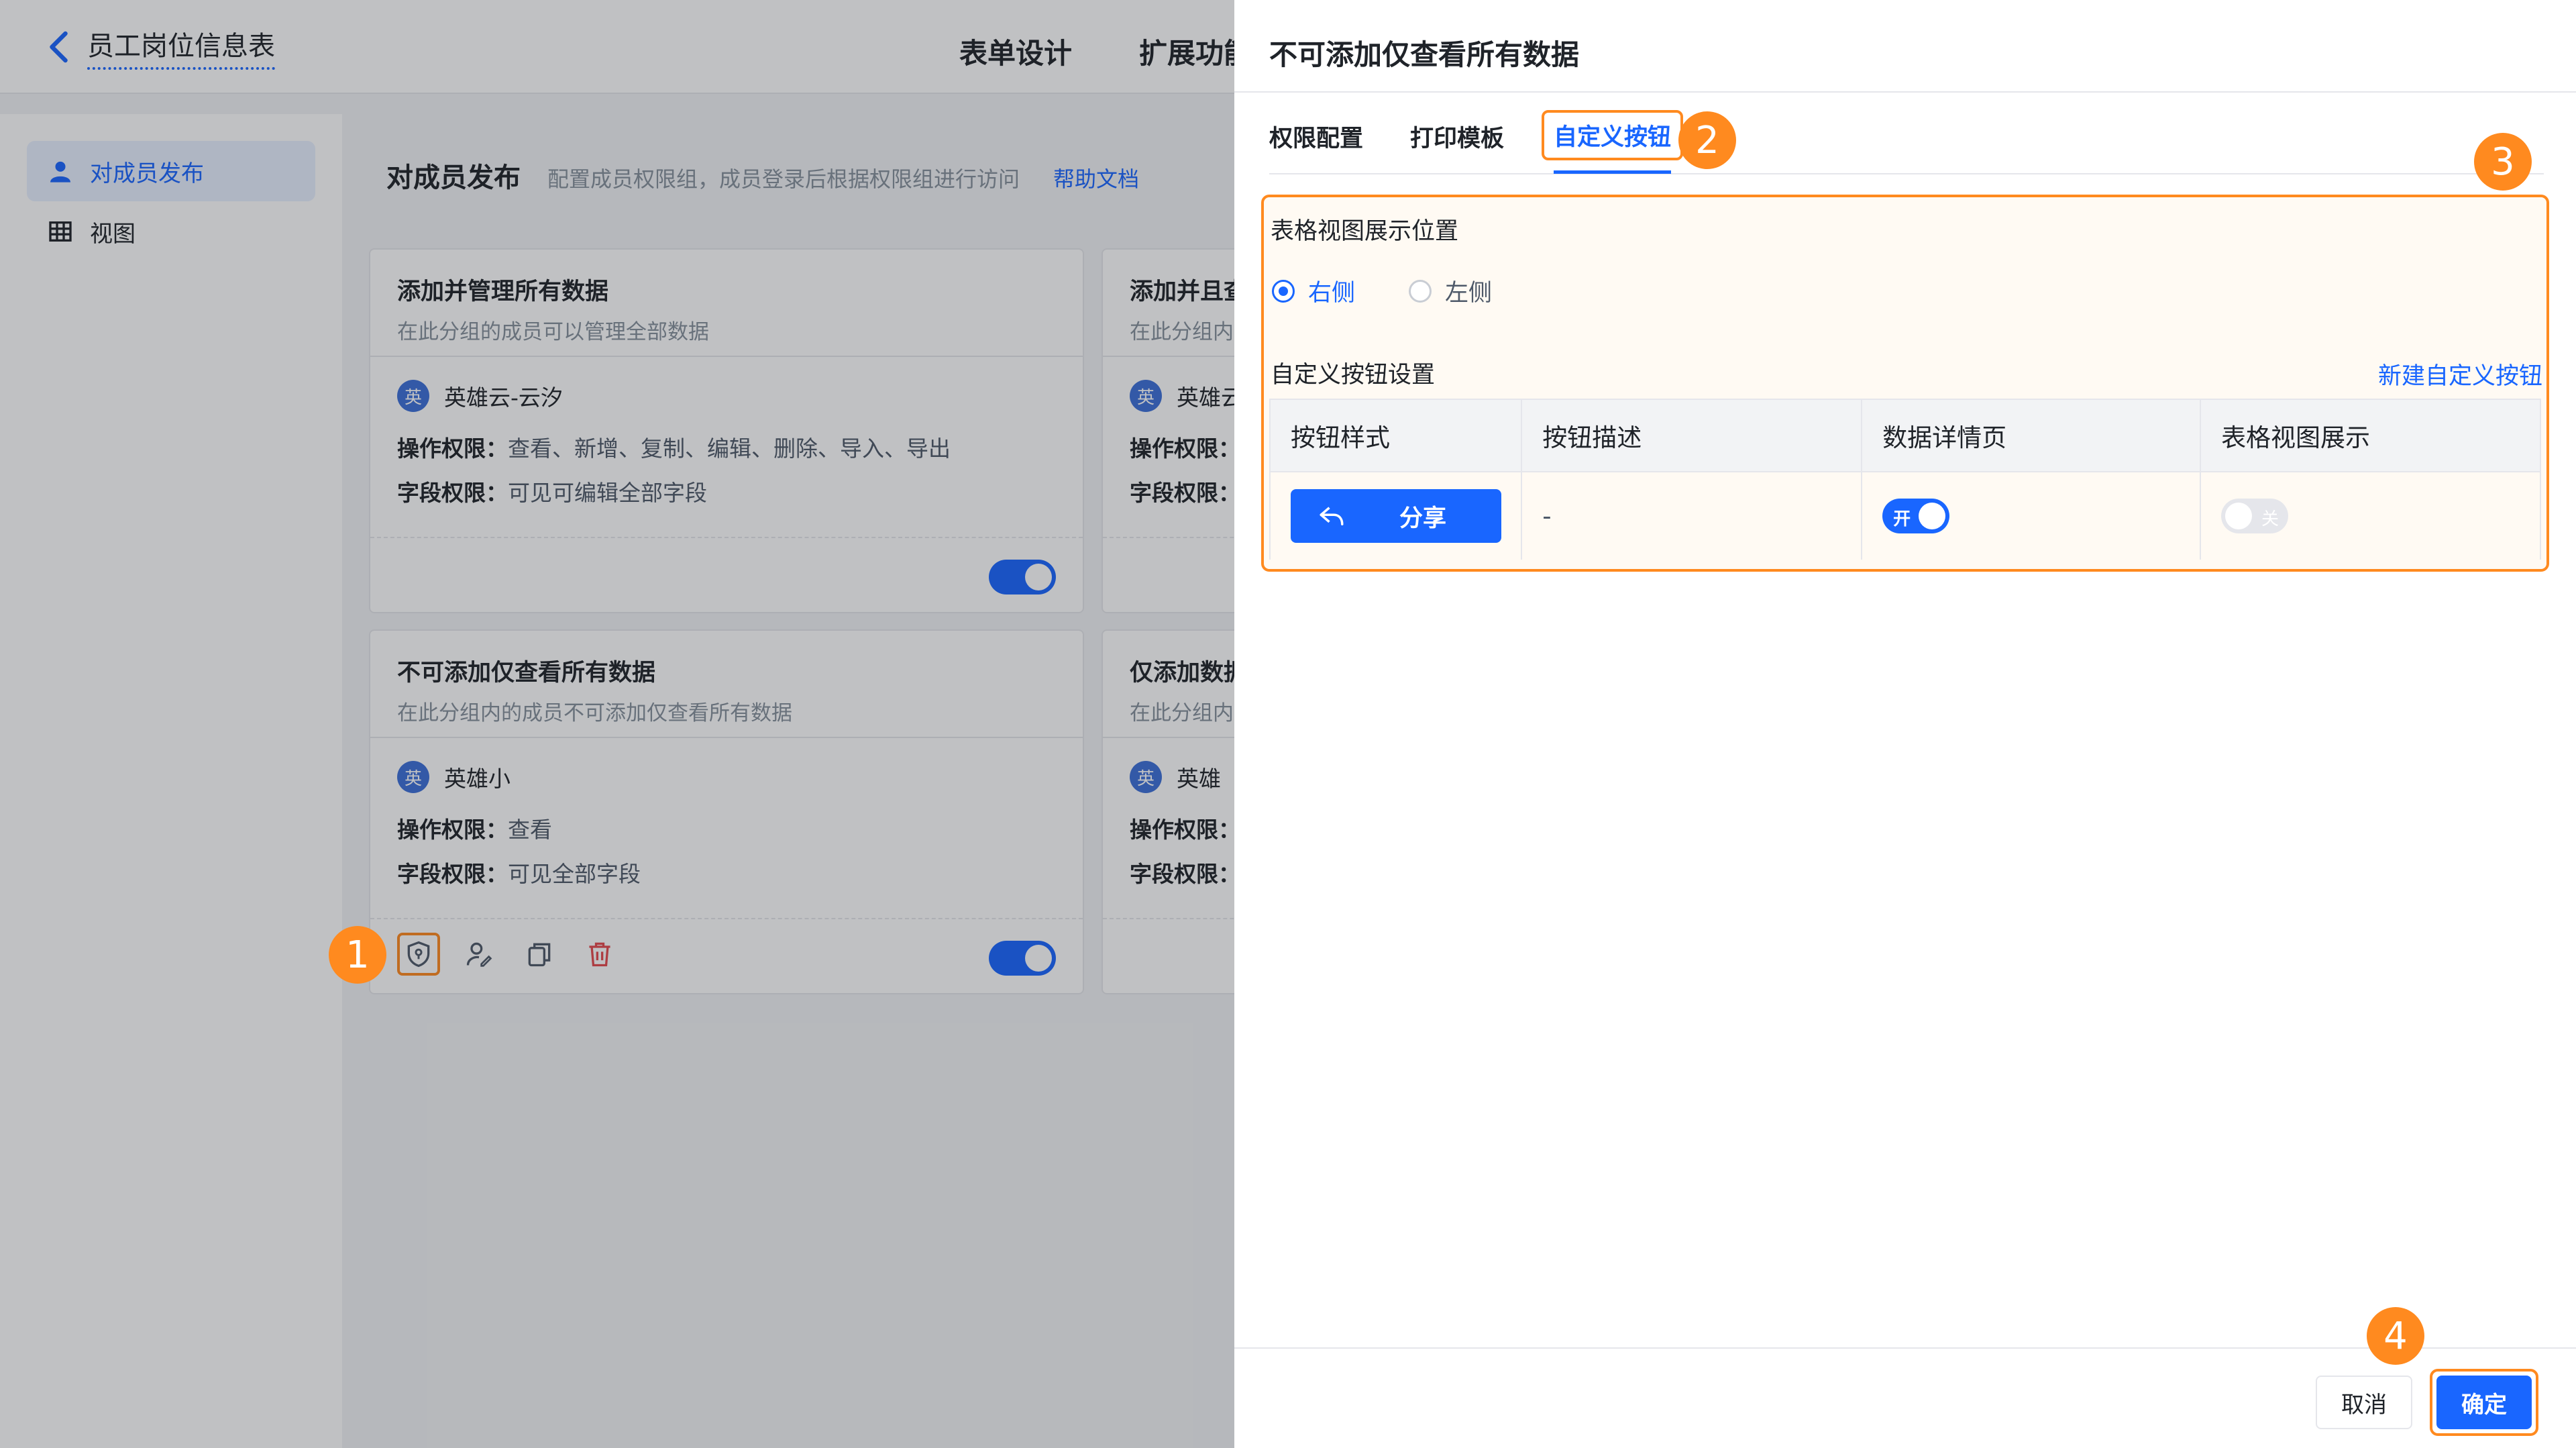 The image size is (2576, 1448). What do you see at coordinates (1332, 293) in the screenshot?
I see `radio-label: 右侧` at bounding box center [1332, 293].